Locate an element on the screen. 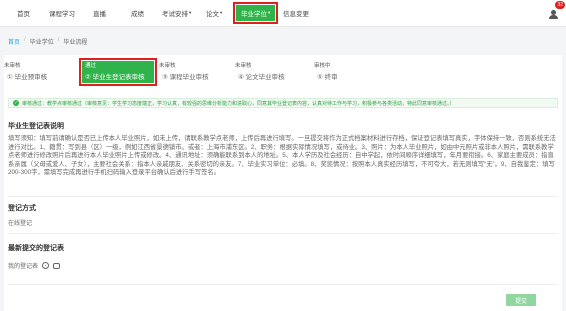  nav-course-study: 课程学习 is located at coordinates (62, 13).